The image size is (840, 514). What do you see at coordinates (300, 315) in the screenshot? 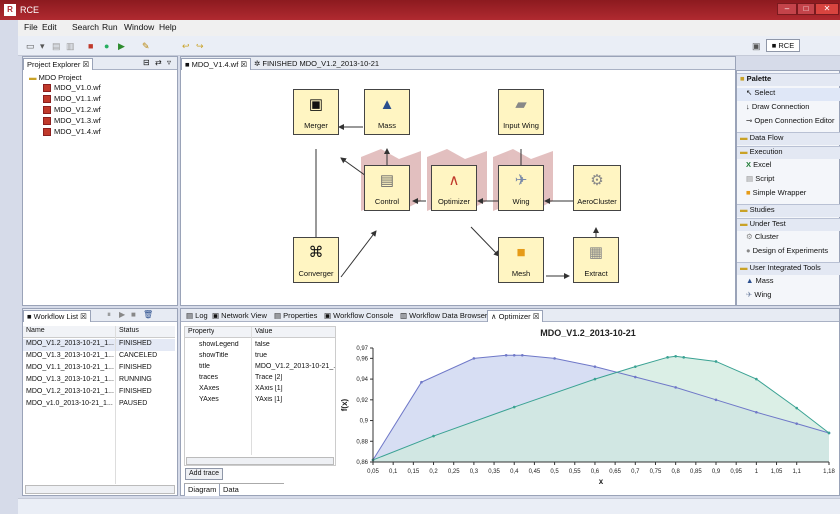
I see `tab-label: Properties` at bounding box center [300, 315].